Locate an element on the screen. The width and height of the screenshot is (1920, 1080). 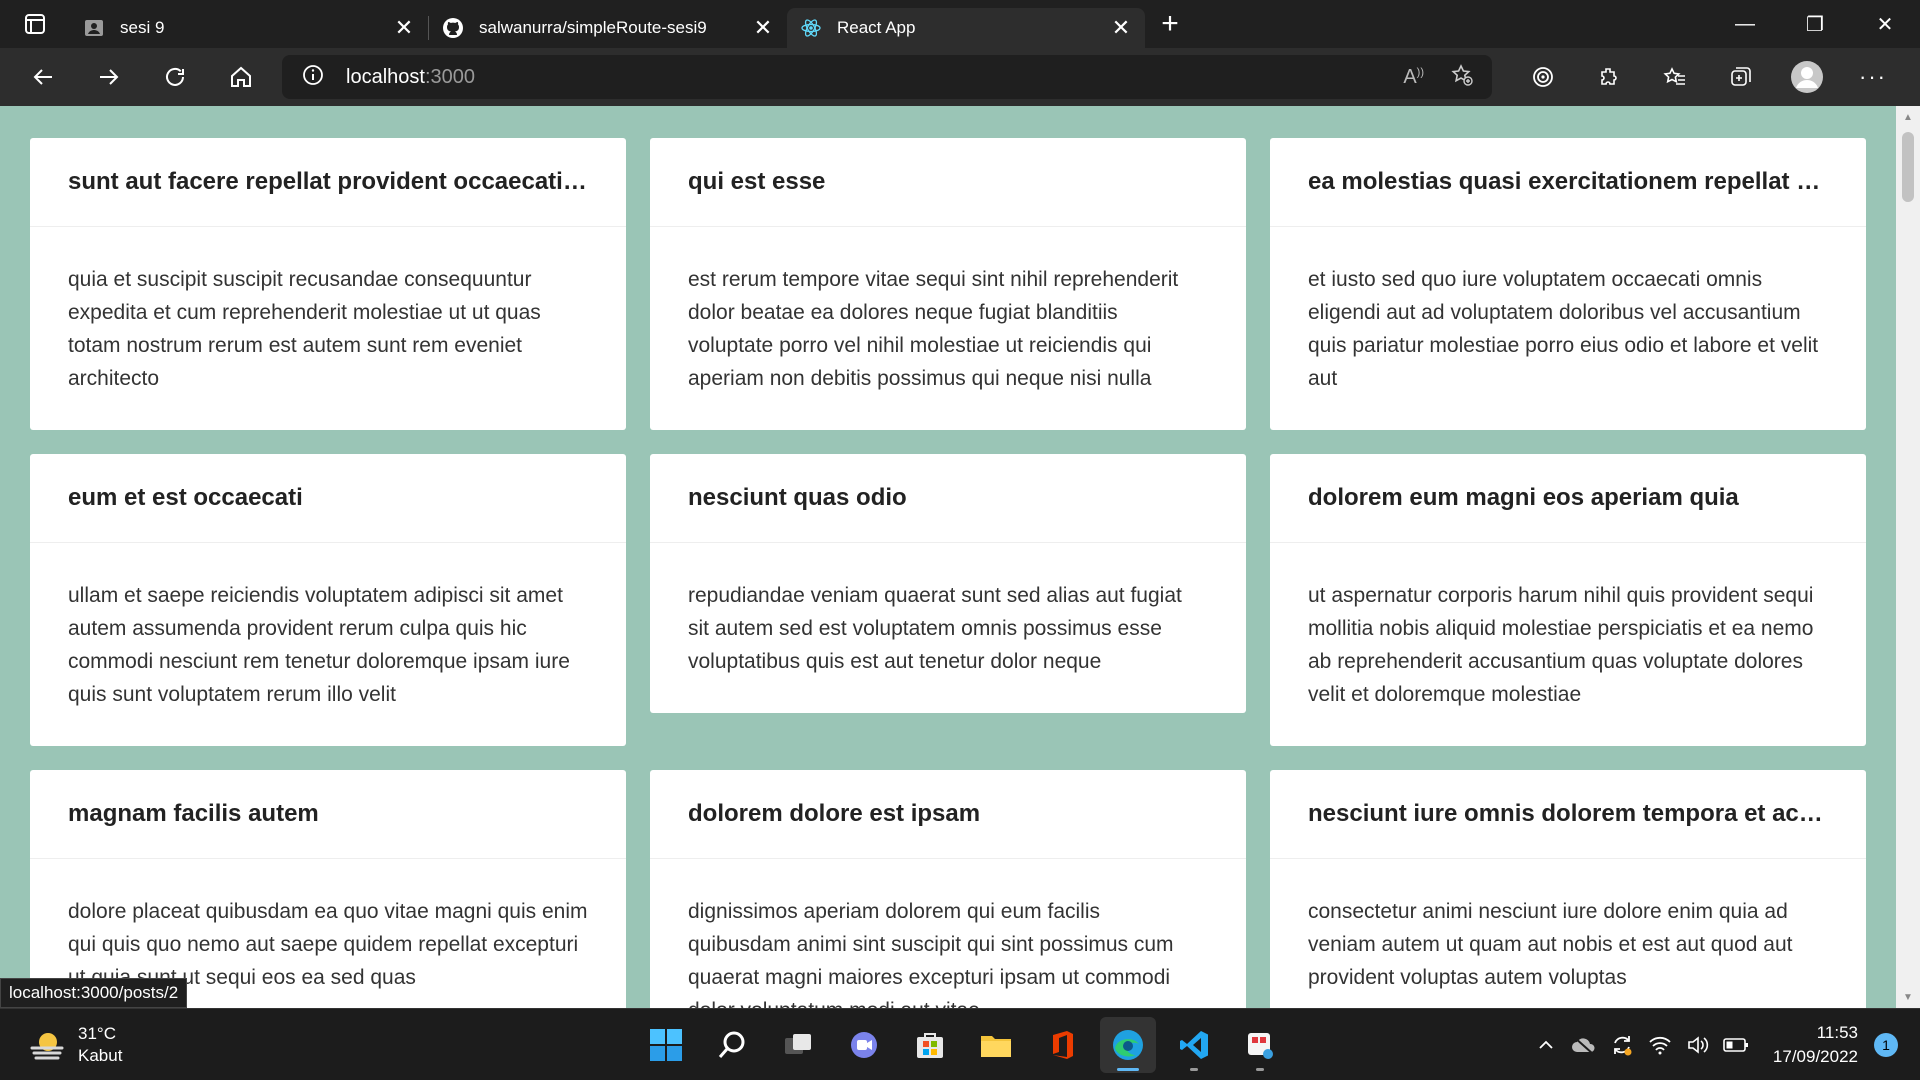
card-header: nesciunt quas odio is located at coordinates (948, 498).